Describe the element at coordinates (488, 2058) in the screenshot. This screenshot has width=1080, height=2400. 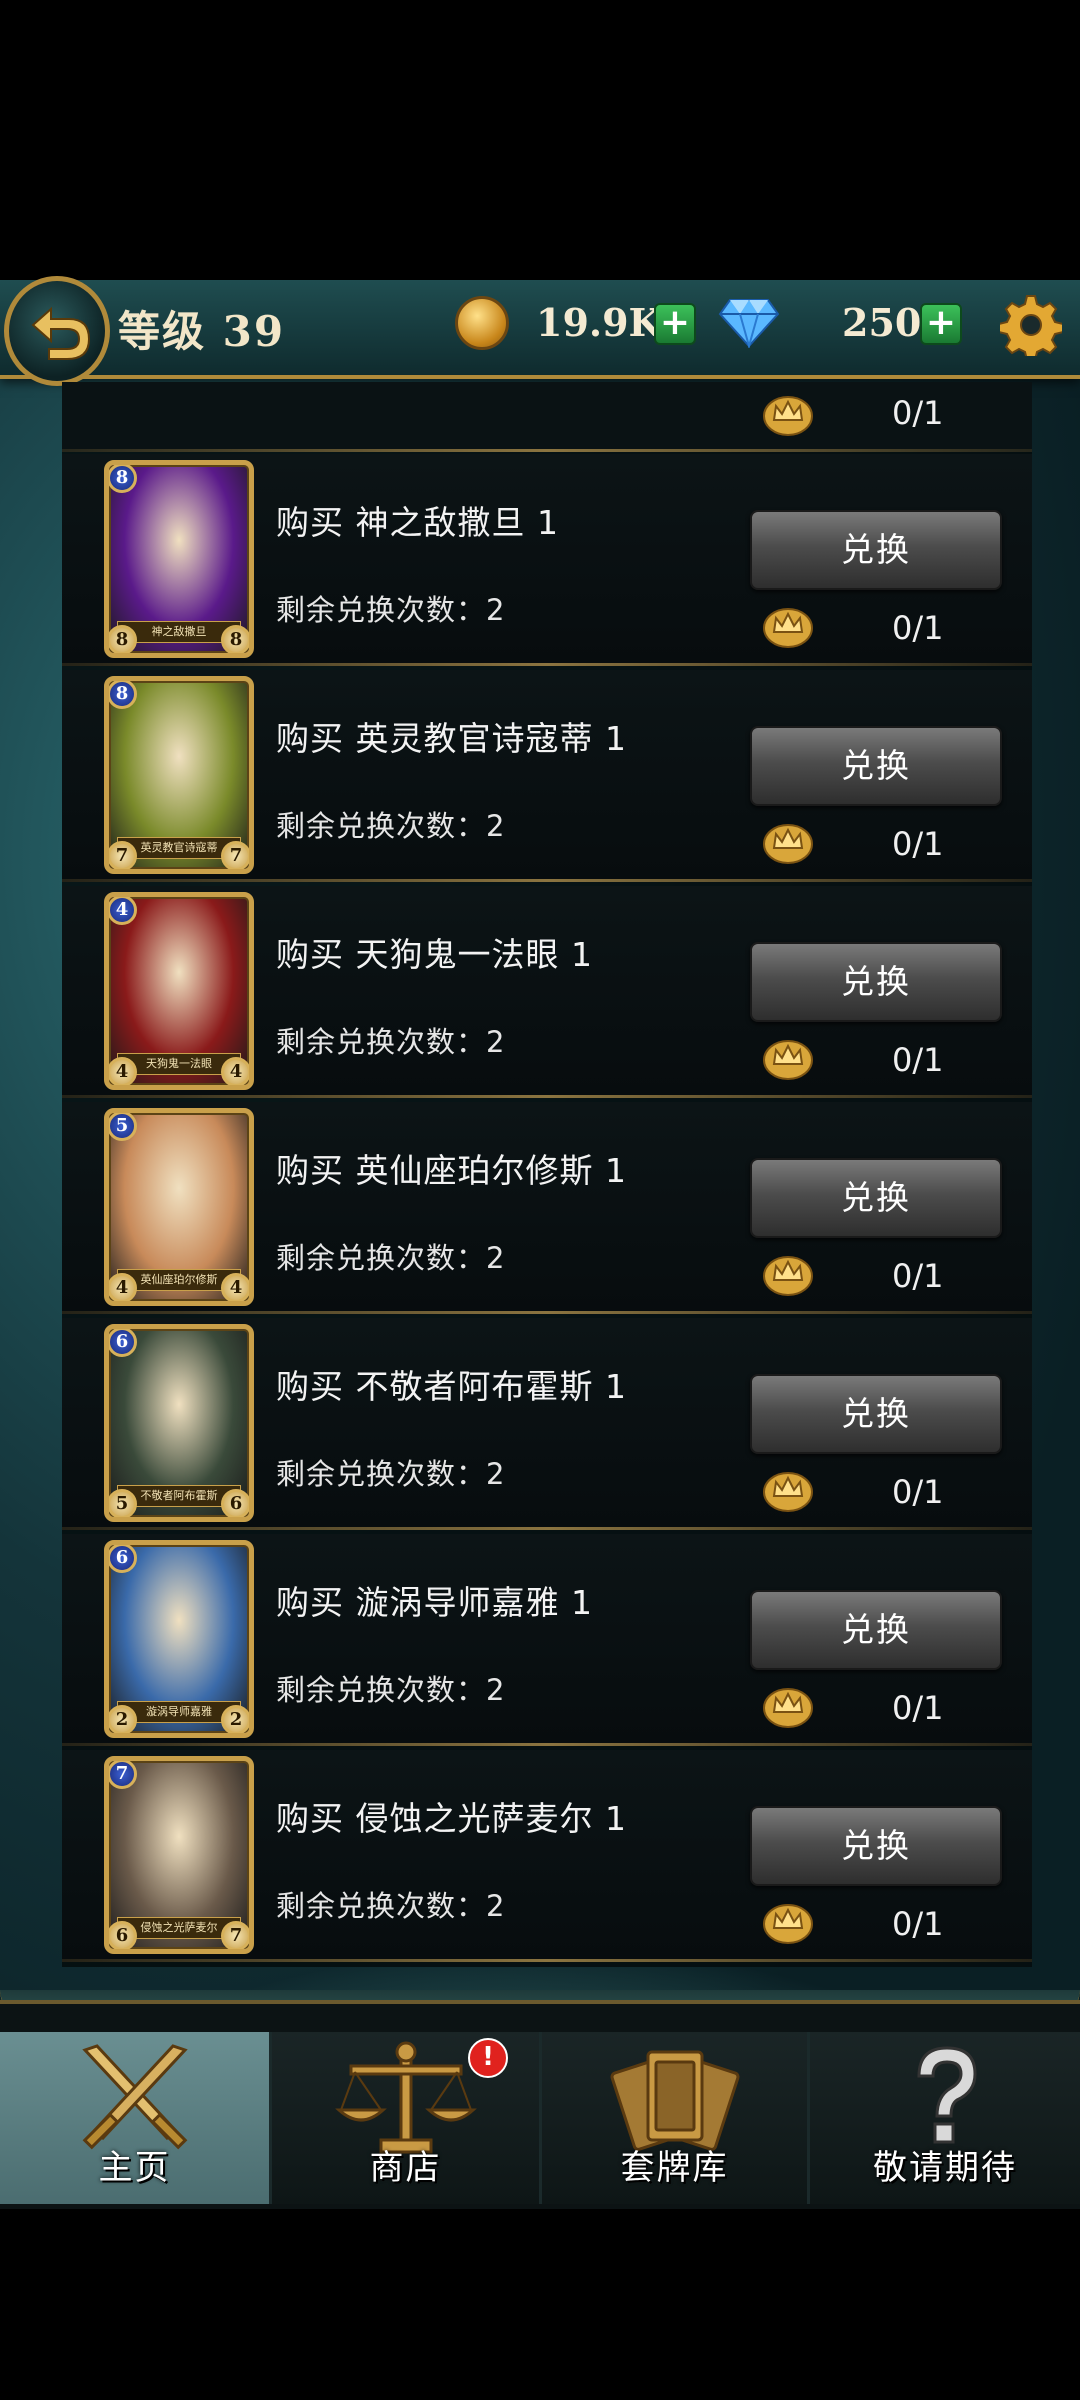
I see `notification-badge: !` at that location.